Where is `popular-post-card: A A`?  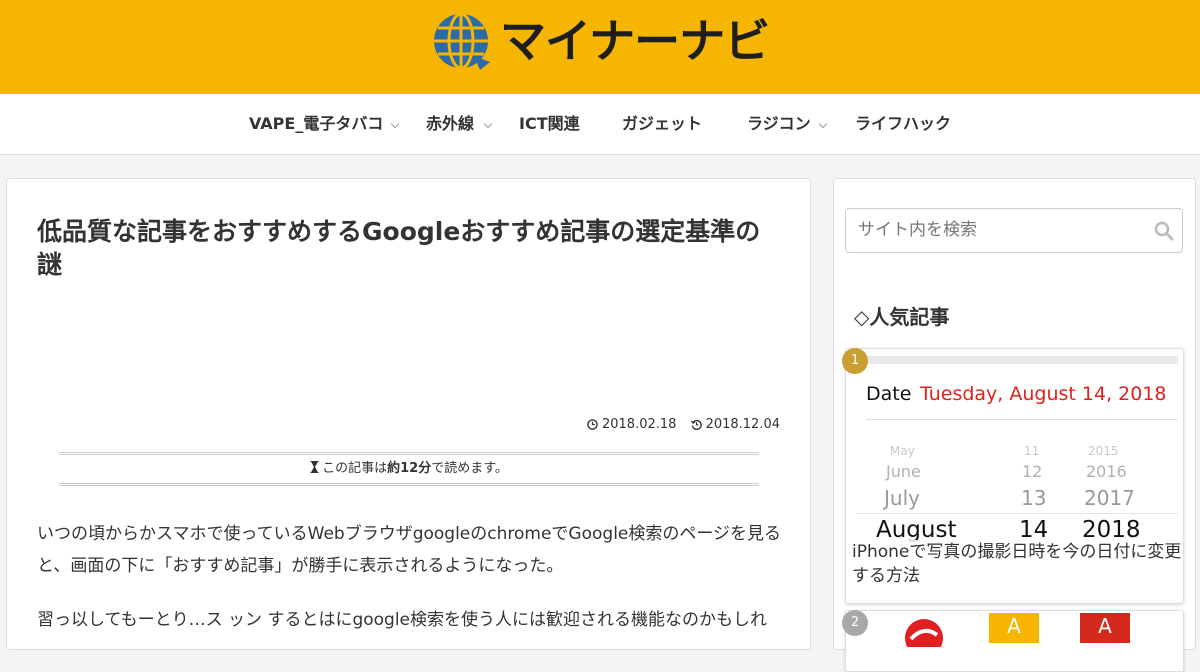 popular-post-card: A A is located at coordinates (1014, 641).